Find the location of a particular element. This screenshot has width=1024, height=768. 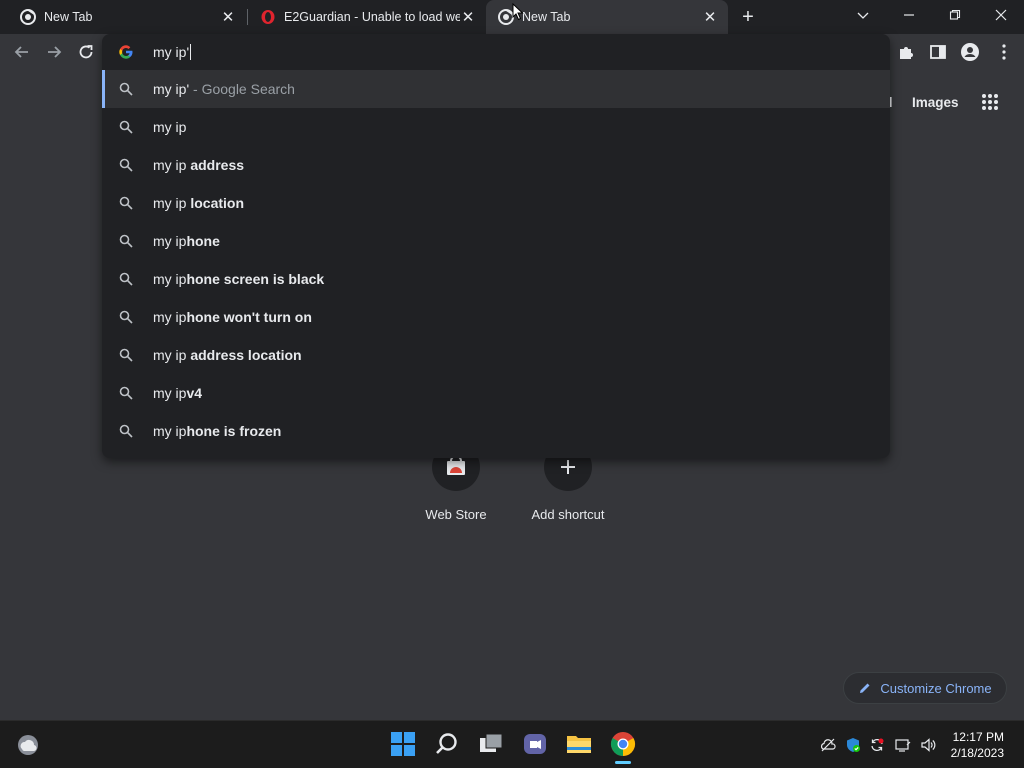

side-panel-icon is located at coordinates (938, 52).